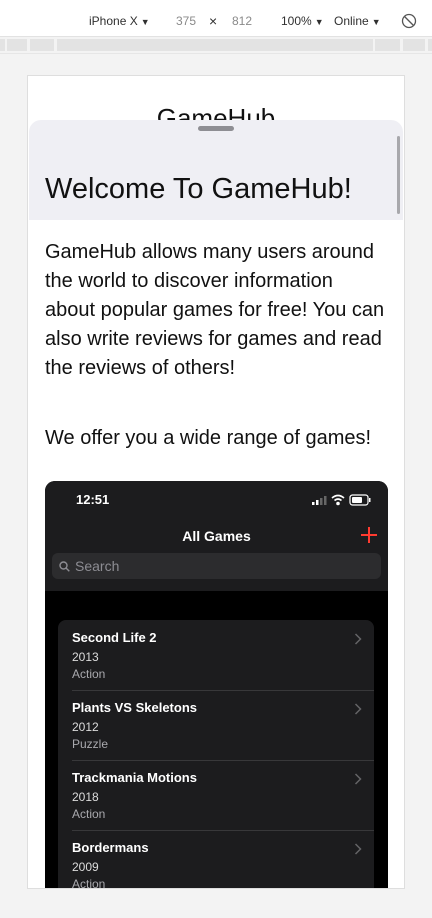  I want to click on search-icon, so click(64, 566).